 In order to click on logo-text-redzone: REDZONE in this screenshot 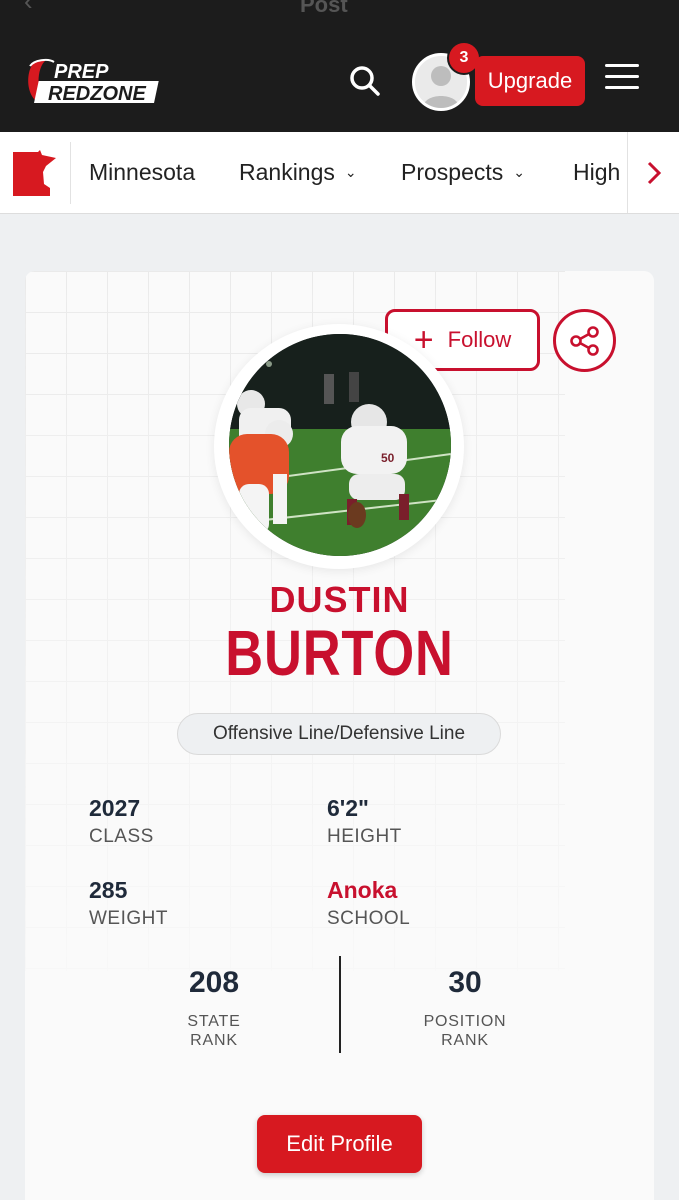, I will do `click(97, 94)`.